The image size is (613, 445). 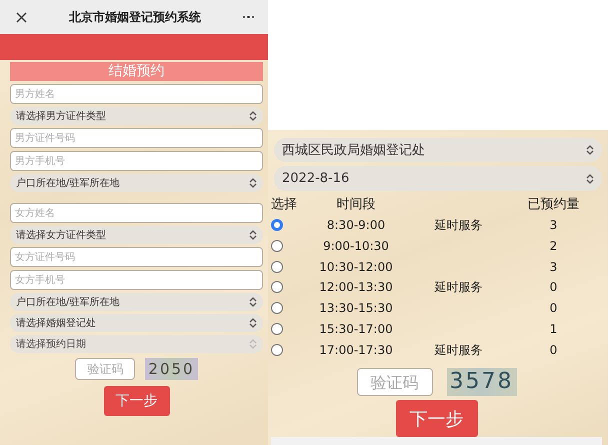 What do you see at coordinates (136, 138) in the screenshot?
I see `input-field: 男方证件号码` at bounding box center [136, 138].